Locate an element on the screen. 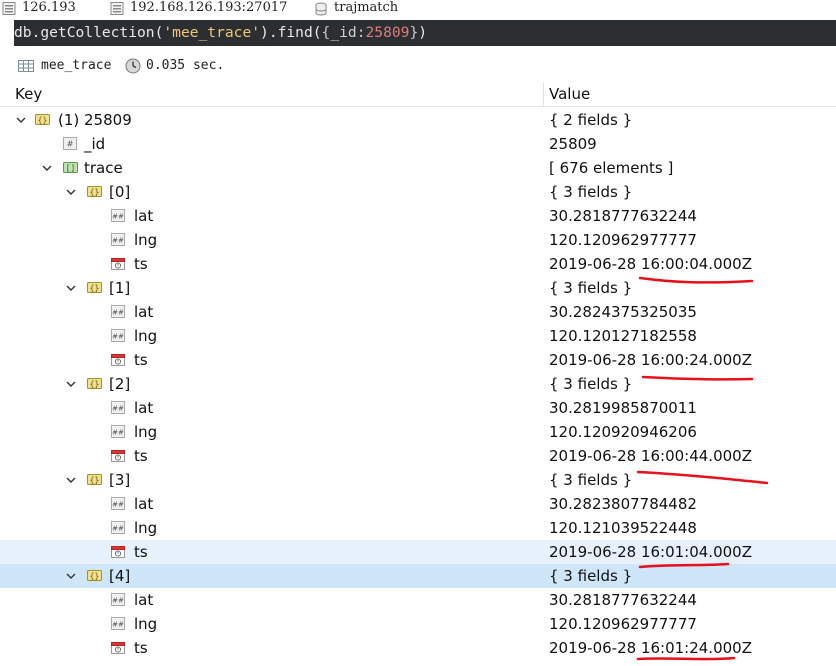 This screenshot has width=836, height=666. tree-row: {} [4] { 3 fields } is located at coordinates (418, 576).